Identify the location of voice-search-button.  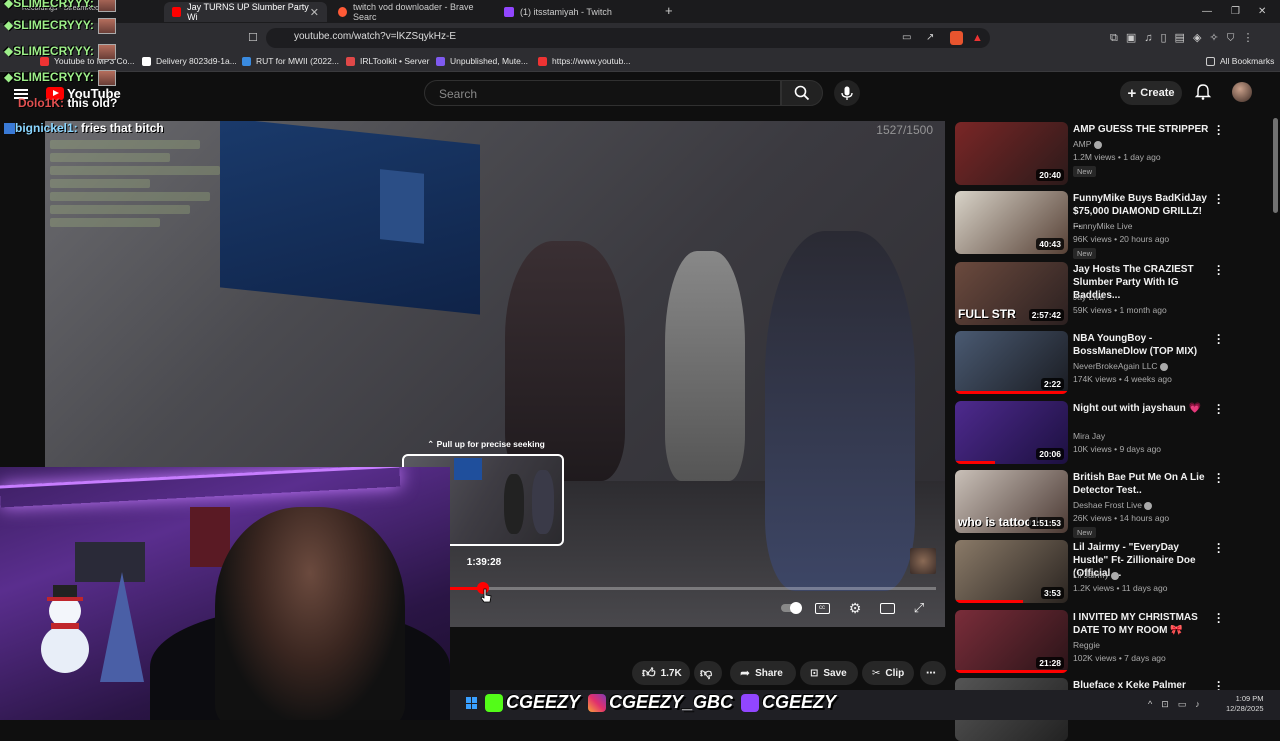
(847, 93).